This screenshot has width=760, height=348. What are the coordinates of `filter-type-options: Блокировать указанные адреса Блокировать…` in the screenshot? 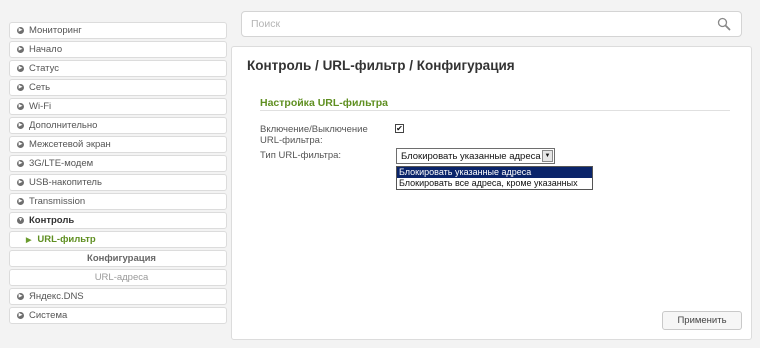 It's located at (494, 178).